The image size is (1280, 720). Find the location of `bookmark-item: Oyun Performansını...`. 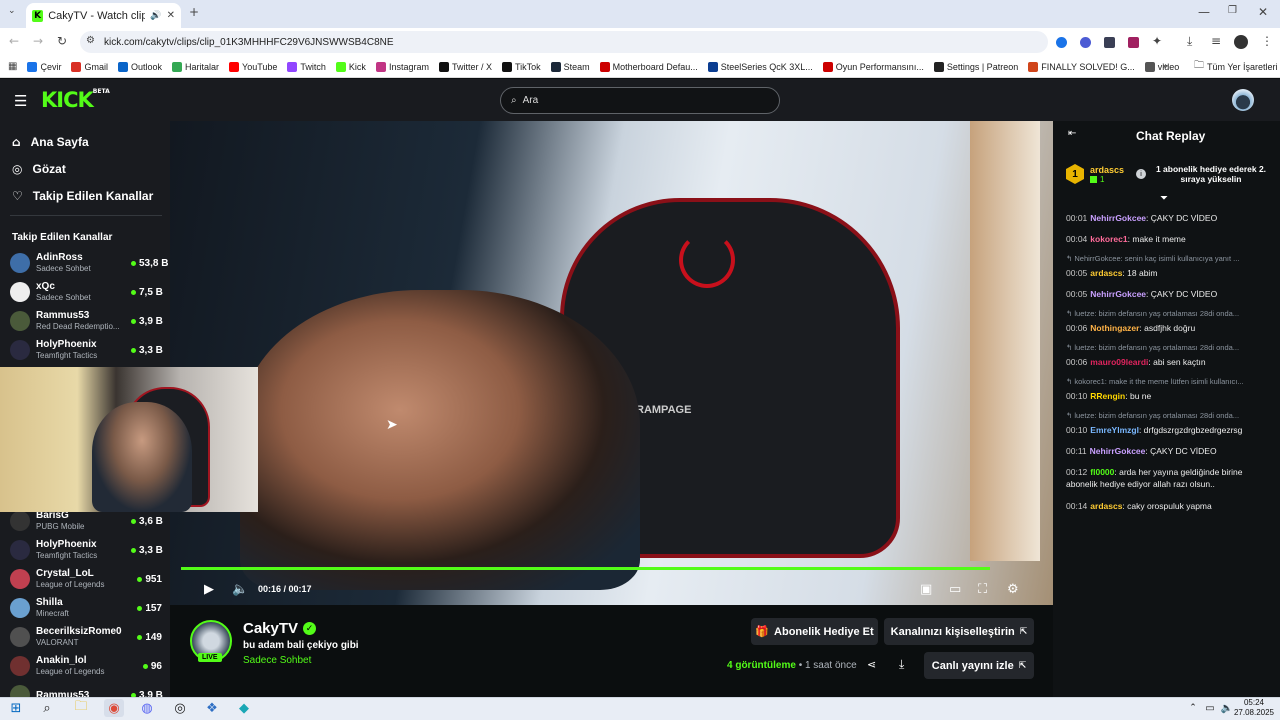

bookmark-item: Oyun Performansını... is located at coordinates (873, 66).